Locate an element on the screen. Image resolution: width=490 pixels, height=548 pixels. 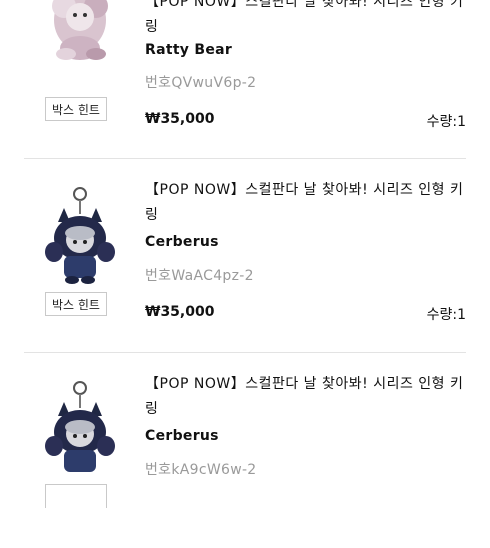
product-code: 번호WaAC4pz-2 is located at coordinates (199, 276).